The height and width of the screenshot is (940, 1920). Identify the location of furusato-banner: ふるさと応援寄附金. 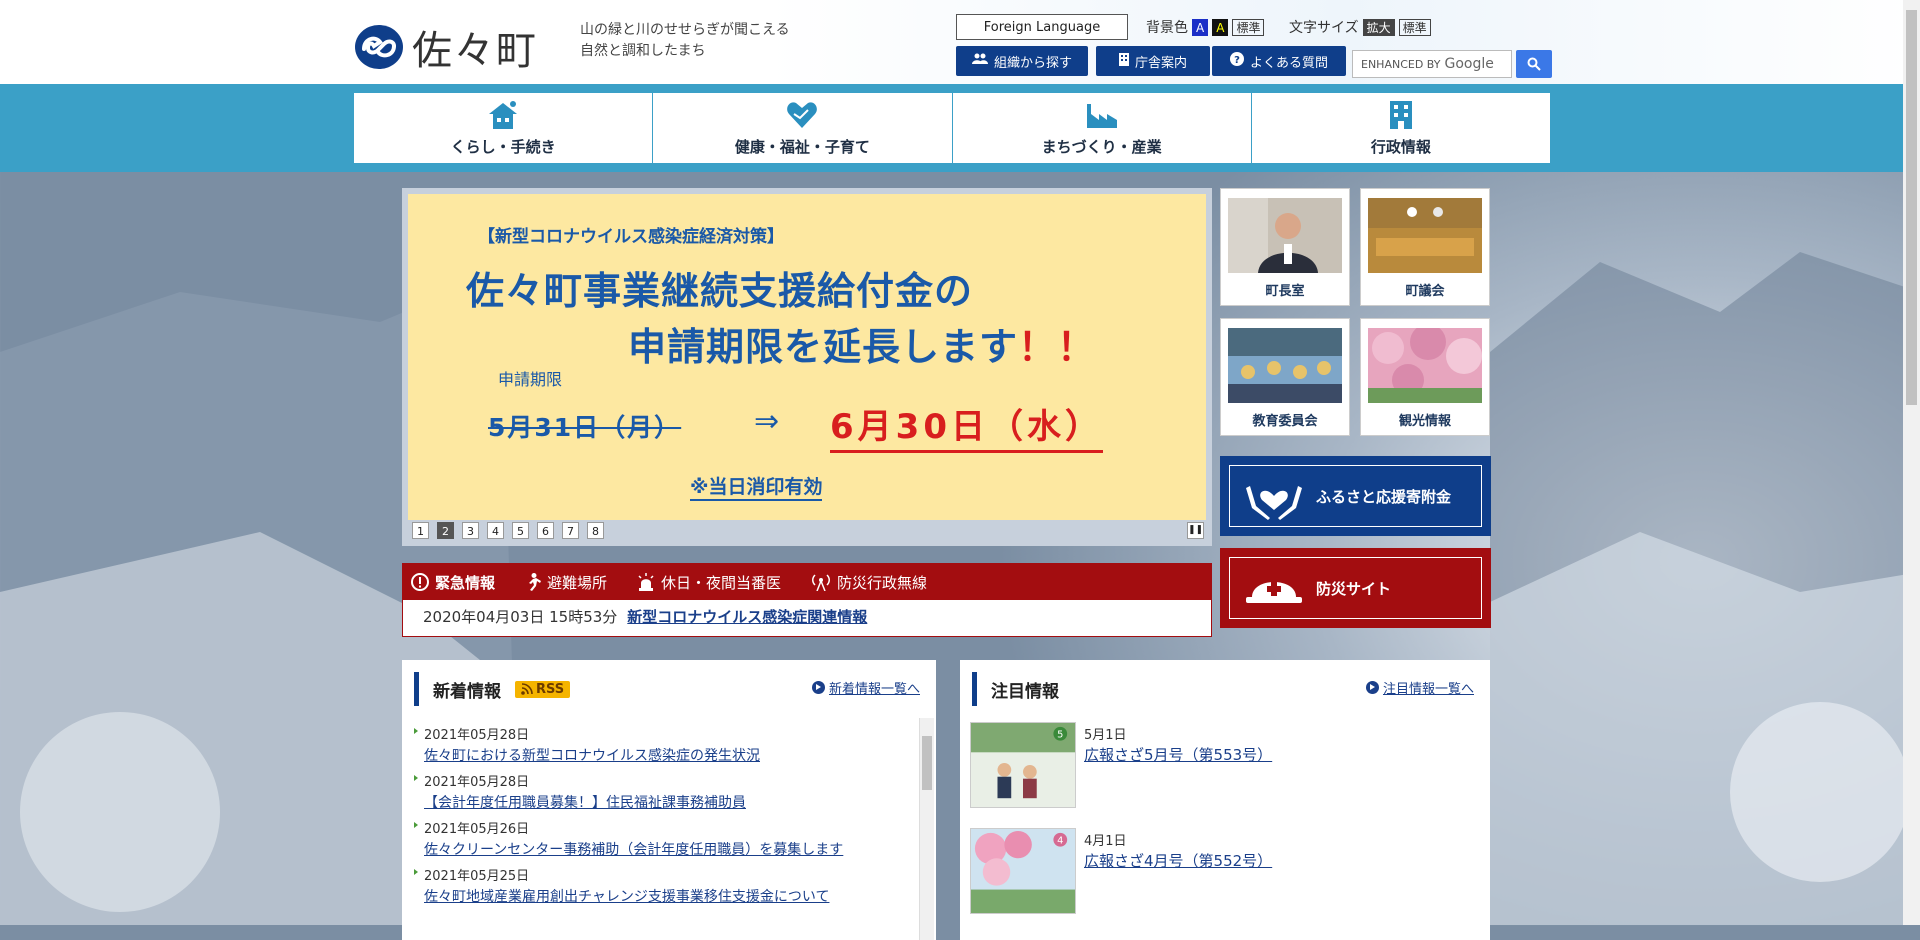
(1355, 496).